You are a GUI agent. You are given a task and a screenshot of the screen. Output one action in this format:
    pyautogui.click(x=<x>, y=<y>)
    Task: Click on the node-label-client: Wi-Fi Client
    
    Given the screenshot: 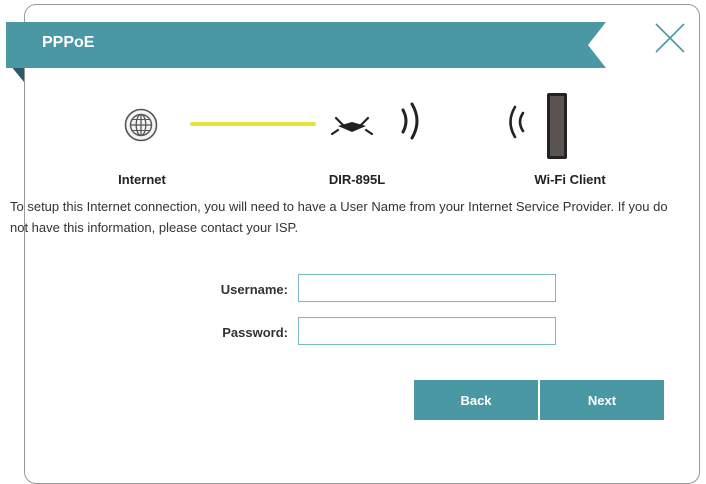 What is the action you would take?
    pyautogui.click(x=570, y=179)
    